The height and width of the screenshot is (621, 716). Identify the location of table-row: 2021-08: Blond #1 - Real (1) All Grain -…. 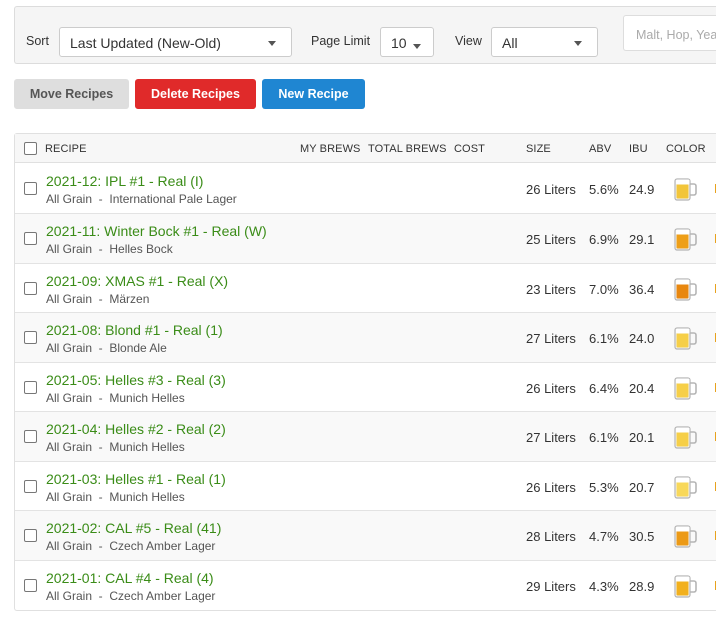
(365, 338).